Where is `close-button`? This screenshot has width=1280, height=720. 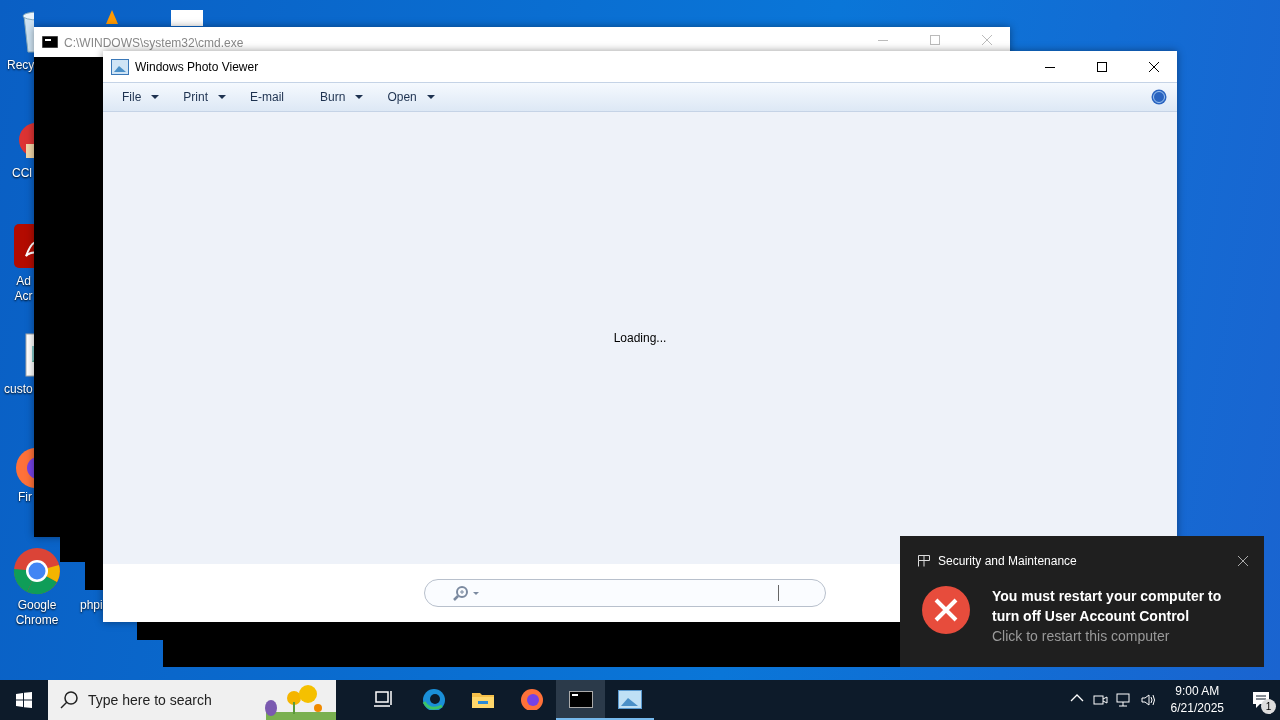 close-button is located at coordinates (1243, 561).